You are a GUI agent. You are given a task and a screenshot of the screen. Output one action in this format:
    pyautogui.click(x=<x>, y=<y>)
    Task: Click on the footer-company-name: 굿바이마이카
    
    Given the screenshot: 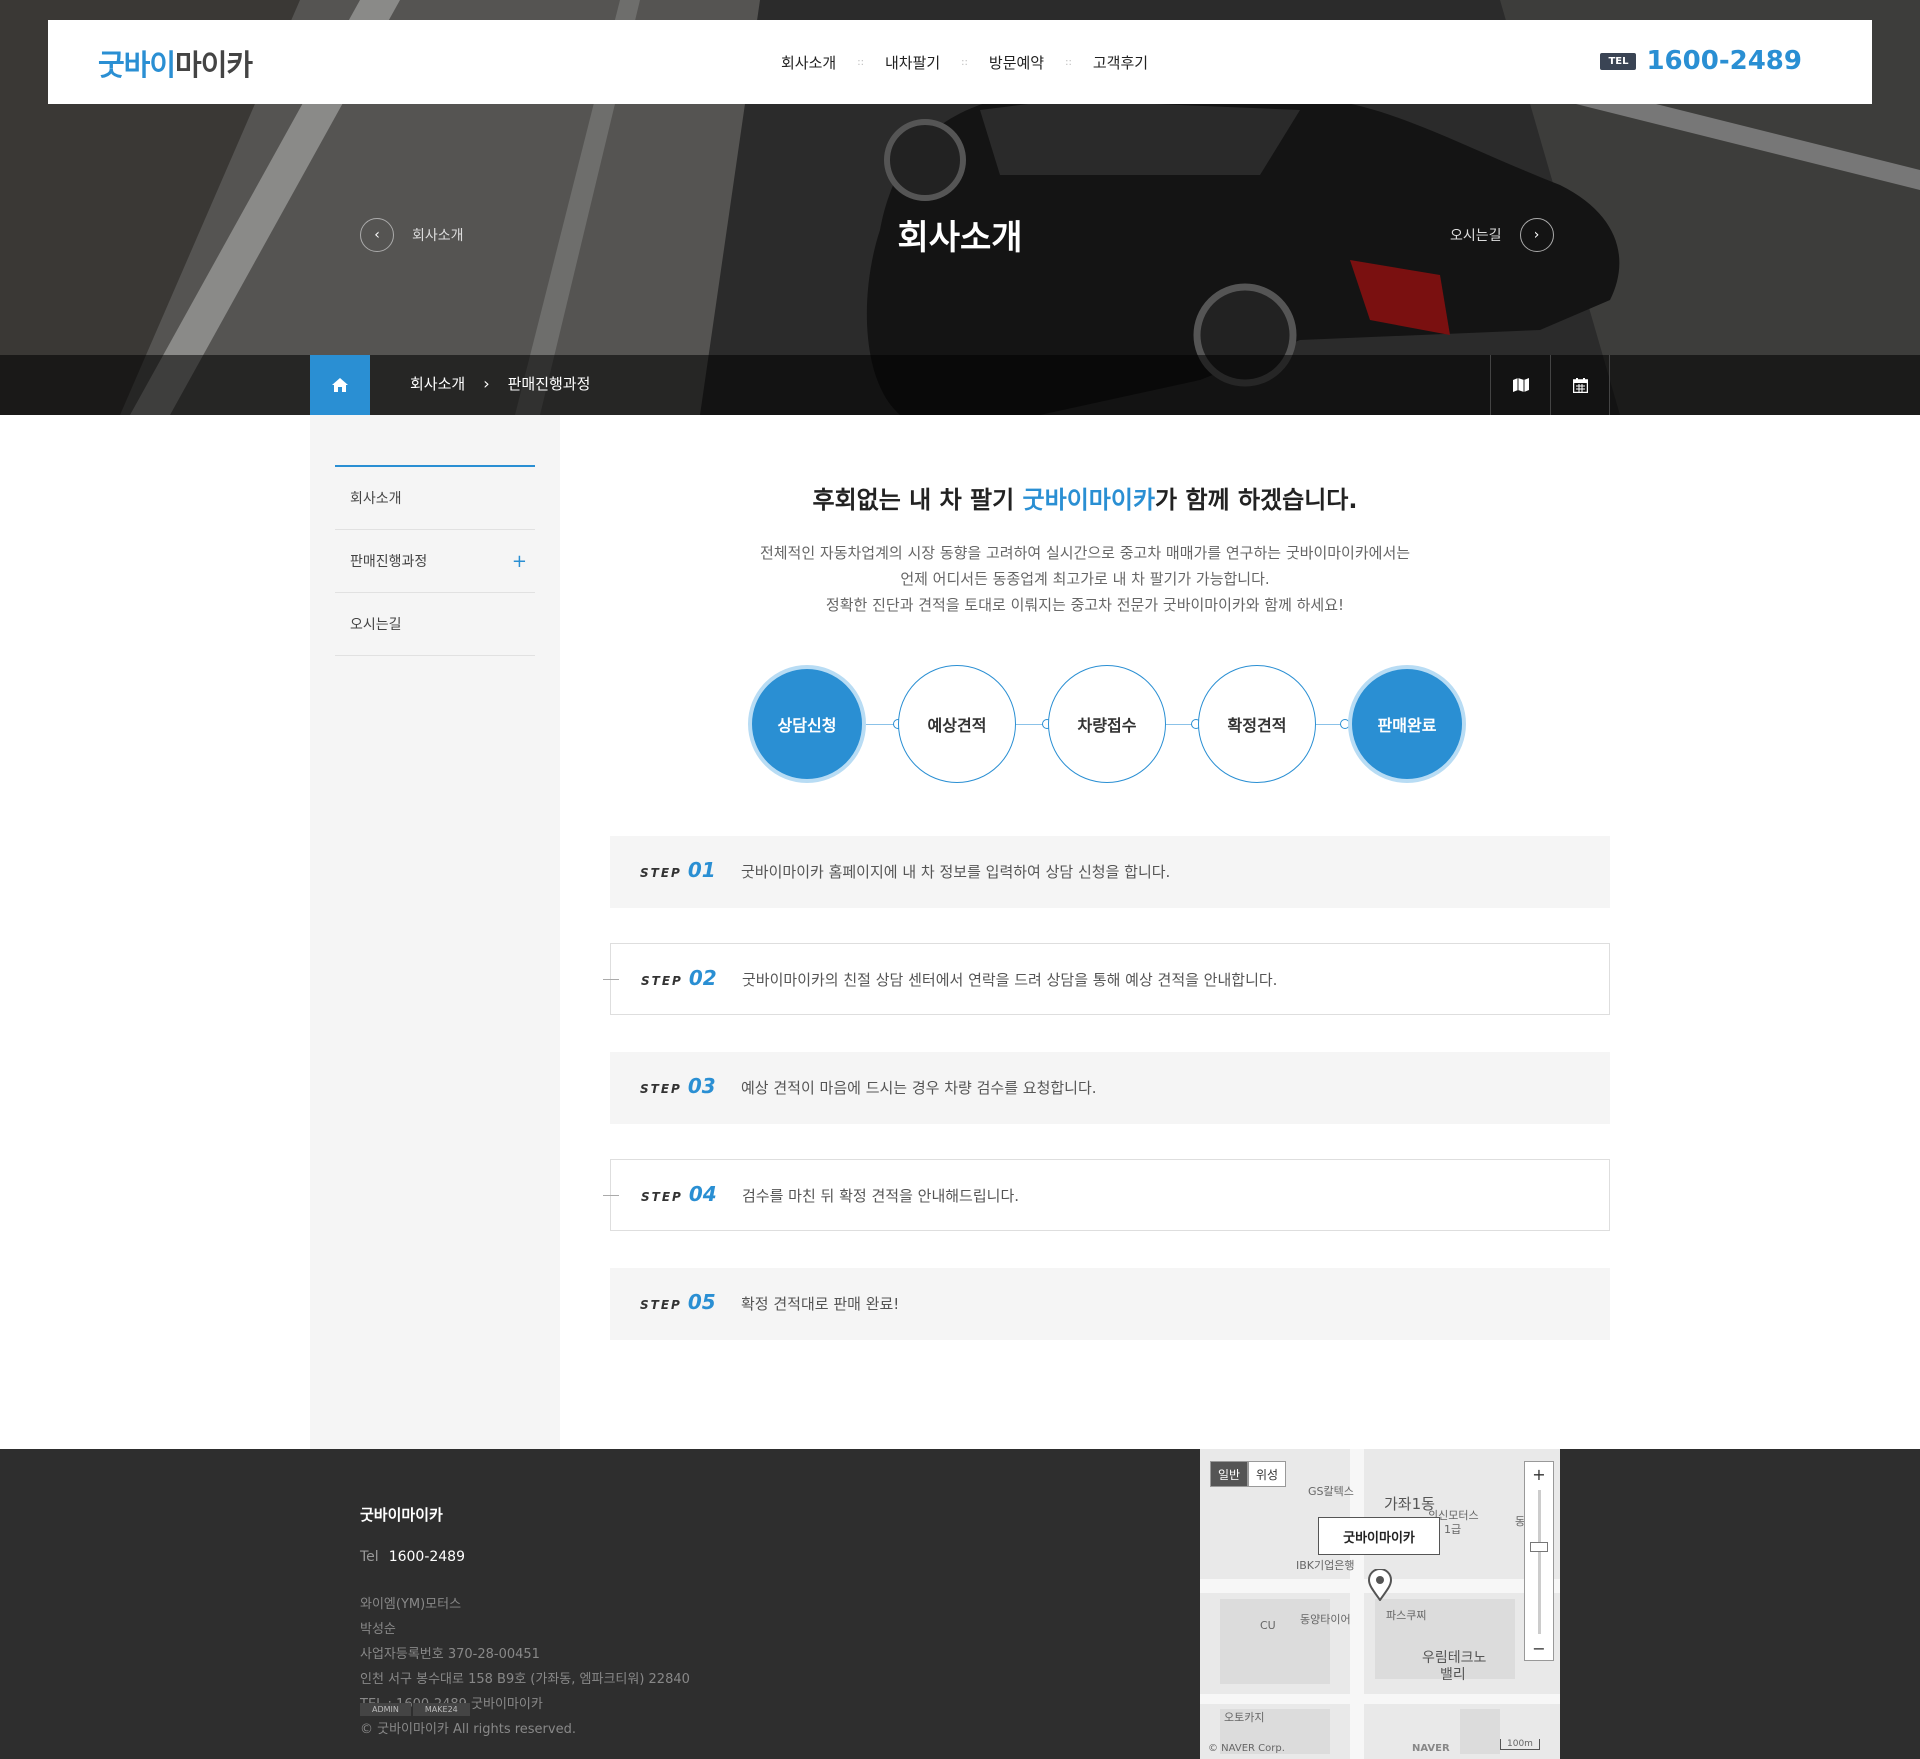 What is the action you would take?
    pyautogui.click(x=401, y=1515)
    